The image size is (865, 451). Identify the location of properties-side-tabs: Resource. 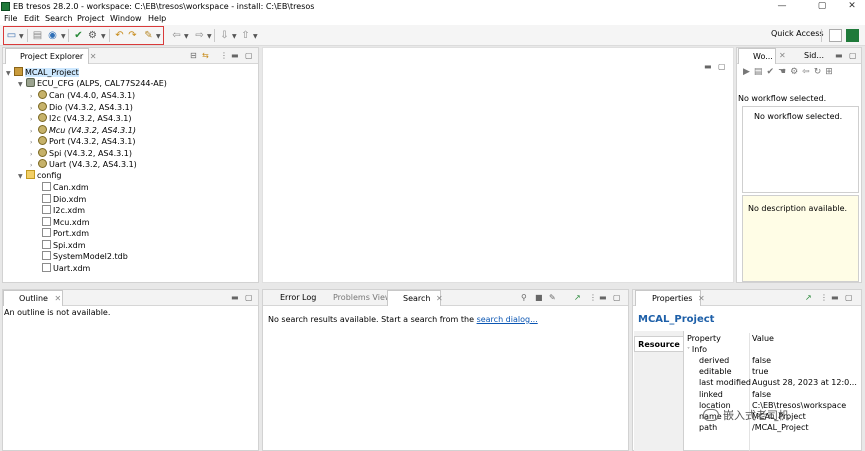
(659, 391).